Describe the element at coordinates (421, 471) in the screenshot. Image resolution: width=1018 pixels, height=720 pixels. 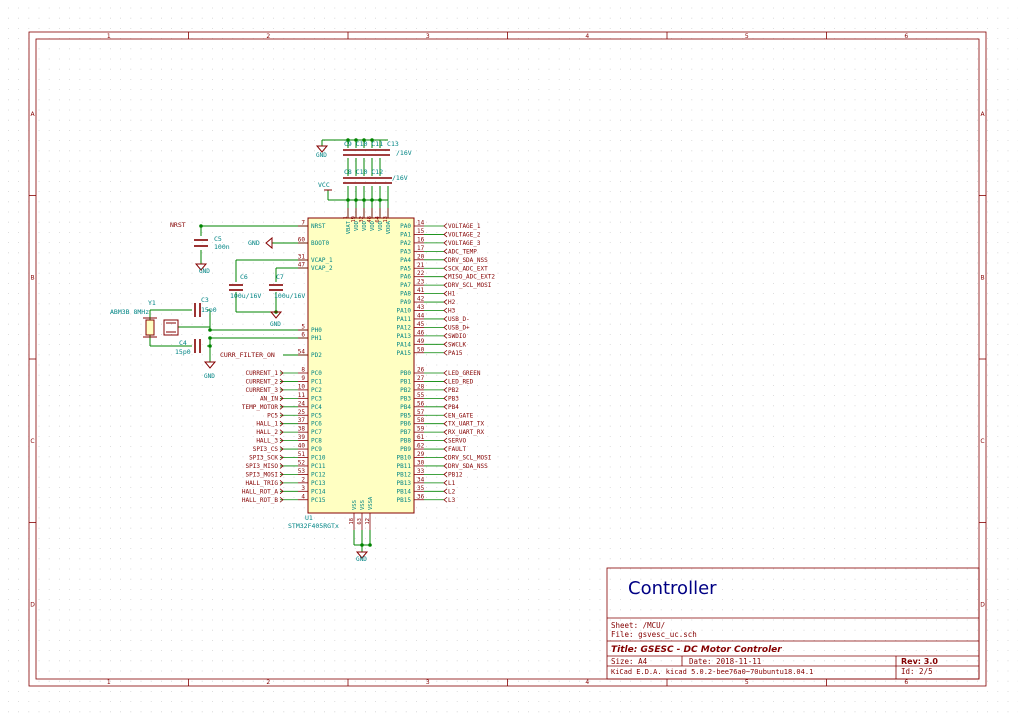
I see `pin-number: 33` at that location.